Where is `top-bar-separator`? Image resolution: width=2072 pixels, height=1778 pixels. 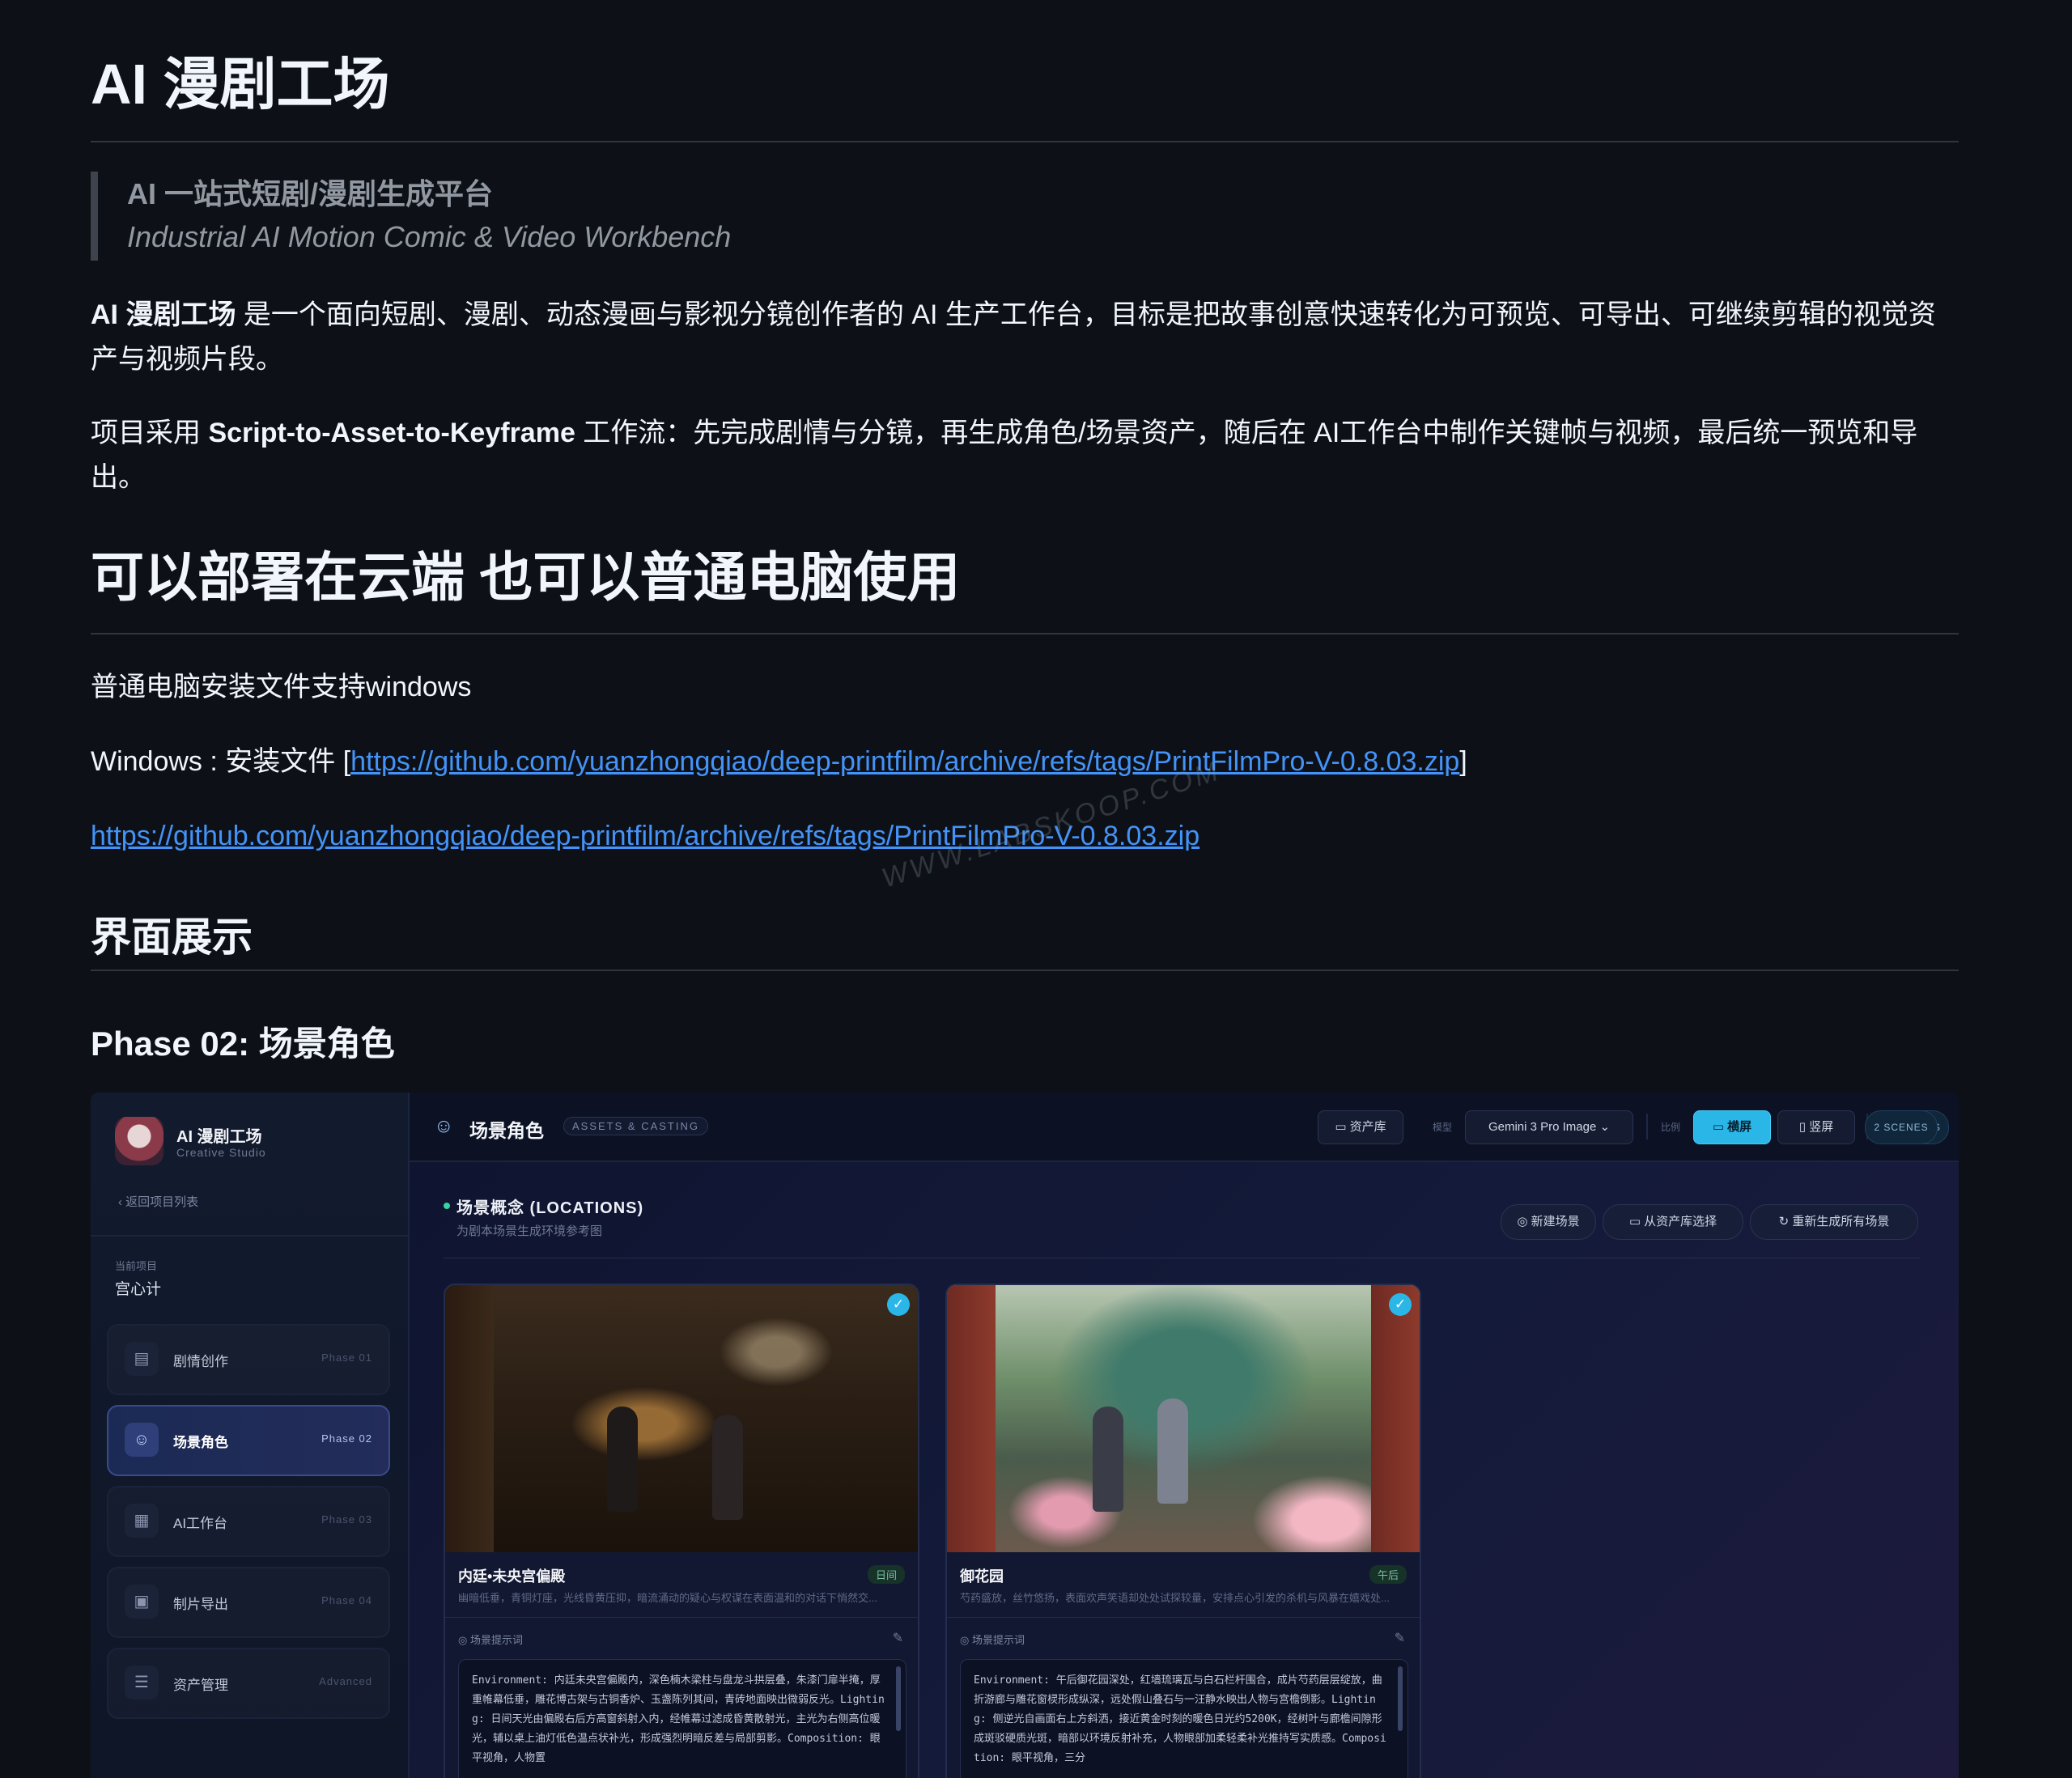 top-bar-separator is located at coordinates (1647, 1126).